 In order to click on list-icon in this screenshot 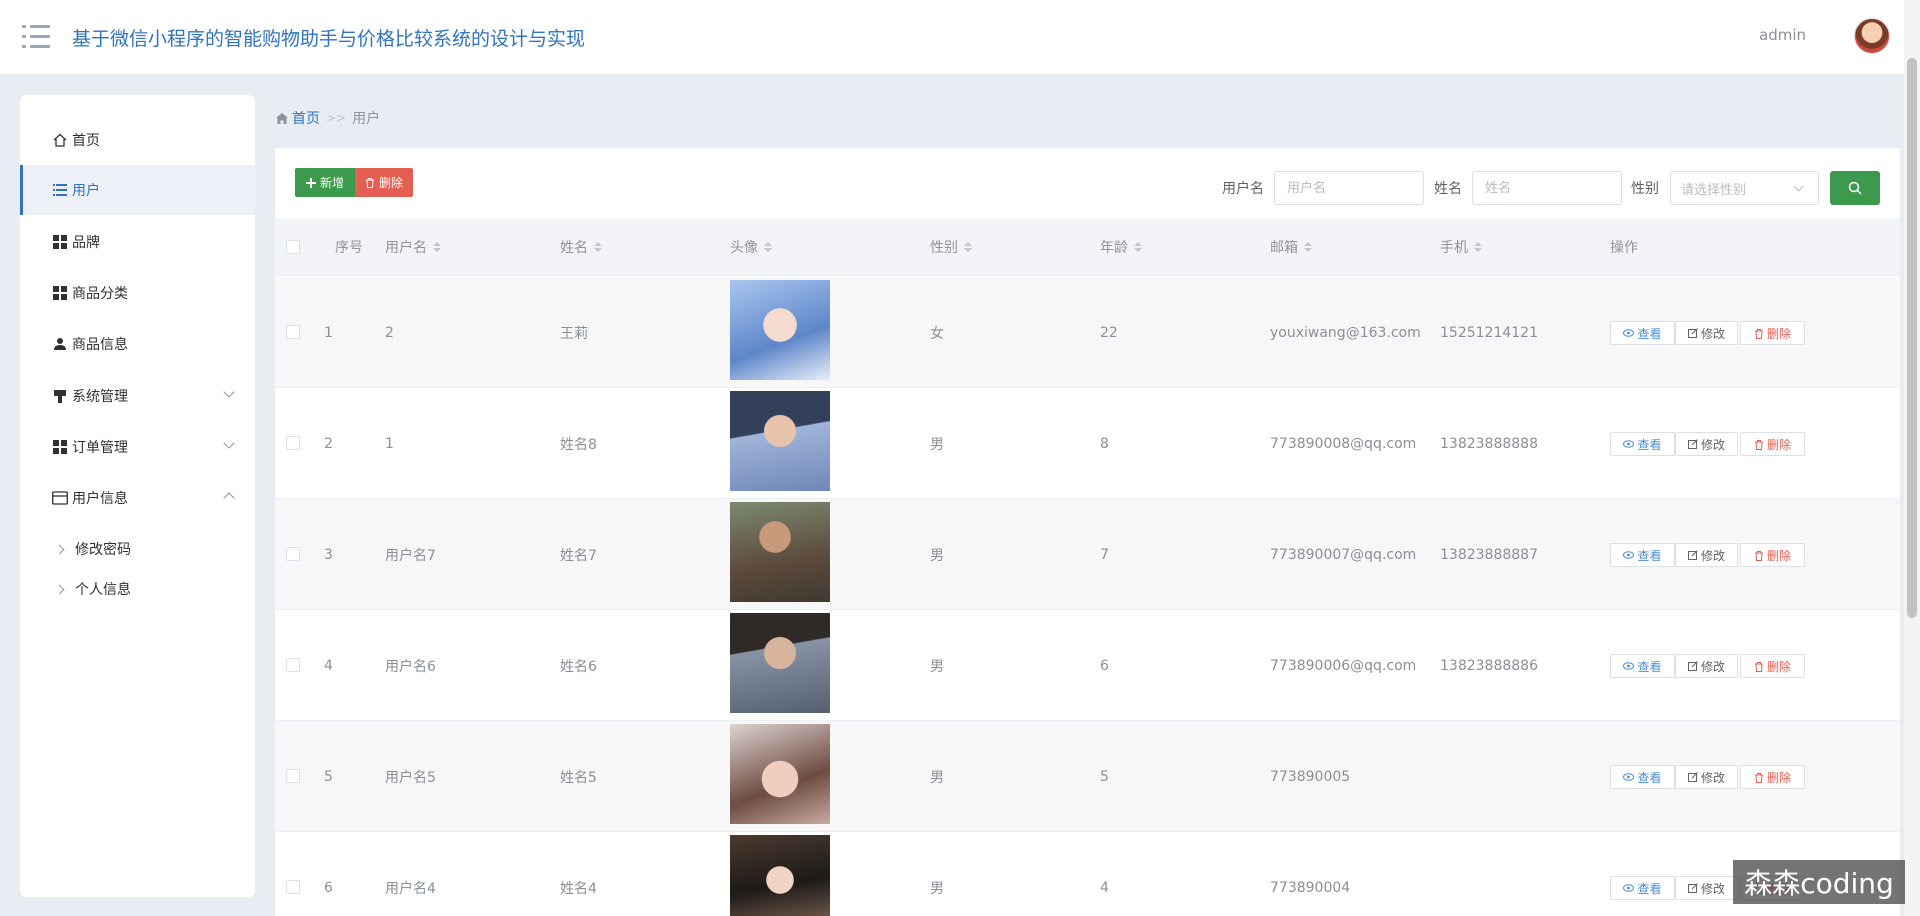, I will do `click(60, 190)`.